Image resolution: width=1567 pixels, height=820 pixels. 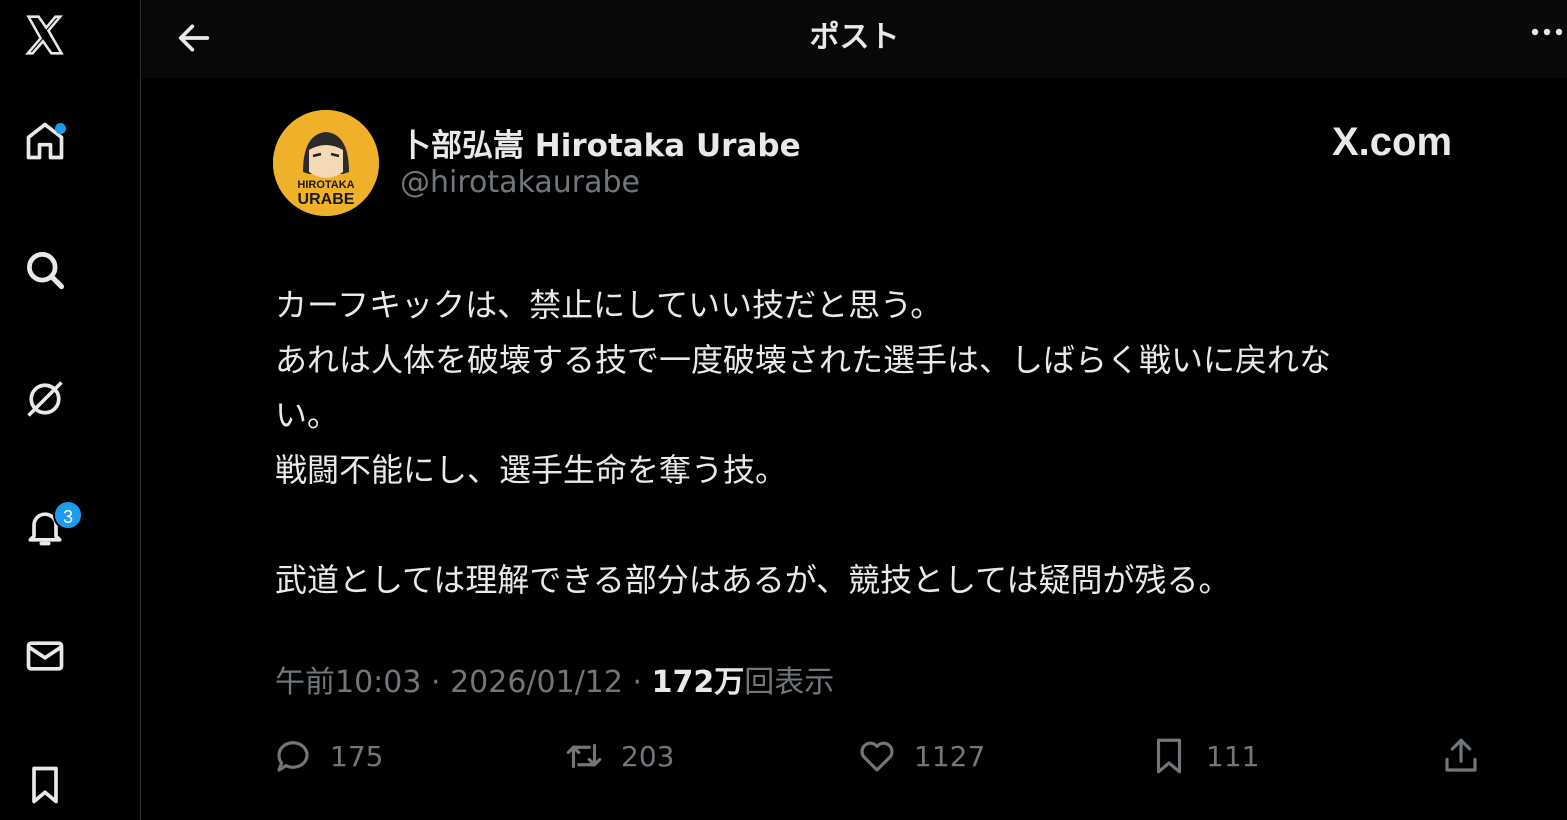 What do you see at coordinates (1169, 756) in the screenshot?
I see `bookmark-icon` at bounding box center [1169, 756].